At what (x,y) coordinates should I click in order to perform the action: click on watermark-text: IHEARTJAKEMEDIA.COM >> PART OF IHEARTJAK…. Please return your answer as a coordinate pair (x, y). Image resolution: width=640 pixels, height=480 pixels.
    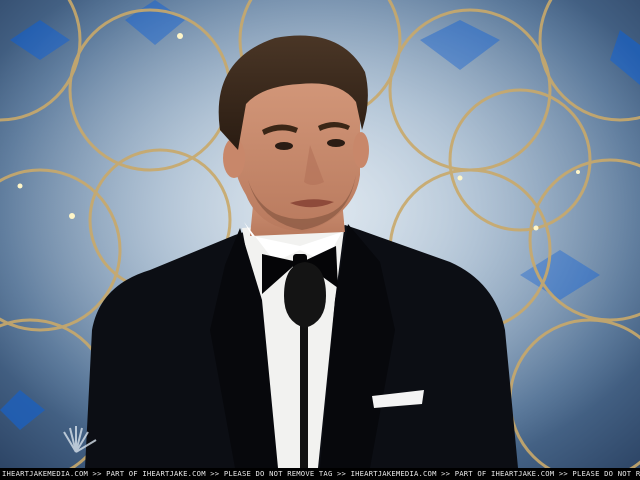
    Looking at the image, I should click on (321, 473).